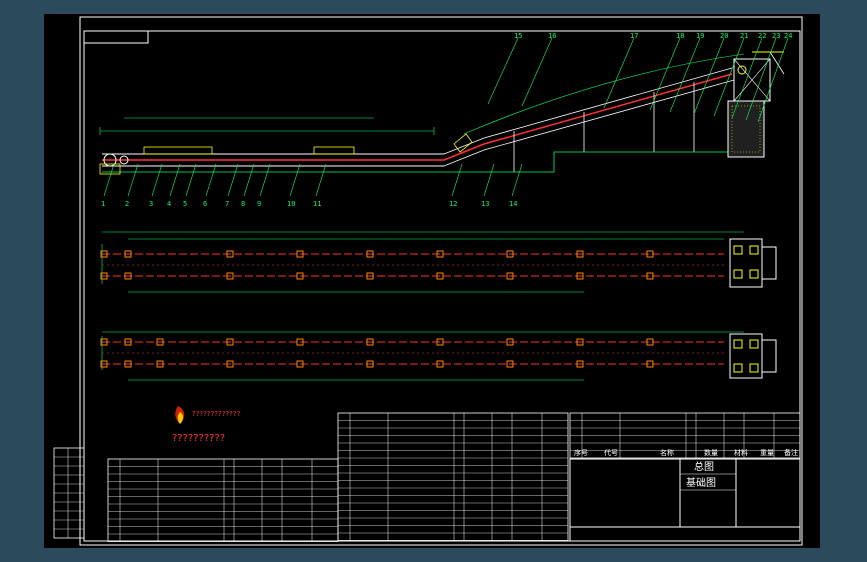 Image resolution: width=867 pixels, height=562 pixels. Describe the element at coordinates (185, 204) in the screenshot. I see `callout-label: 5` at that location.